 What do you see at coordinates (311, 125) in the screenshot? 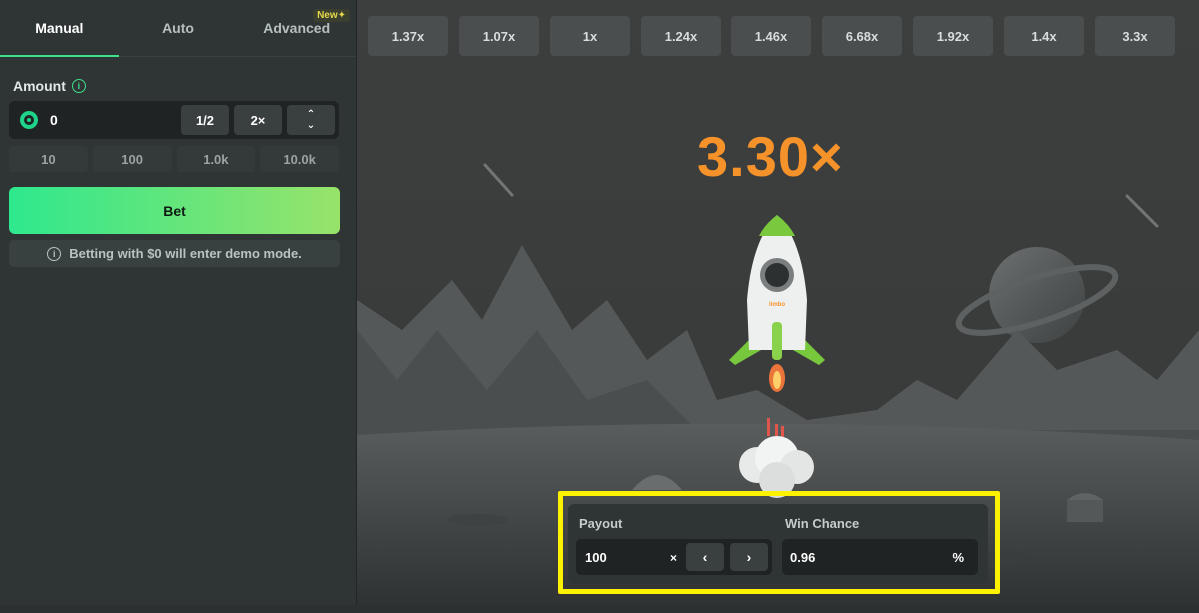
I see `chevron-down-icon: ⌄` at bounding box center [311, 125].